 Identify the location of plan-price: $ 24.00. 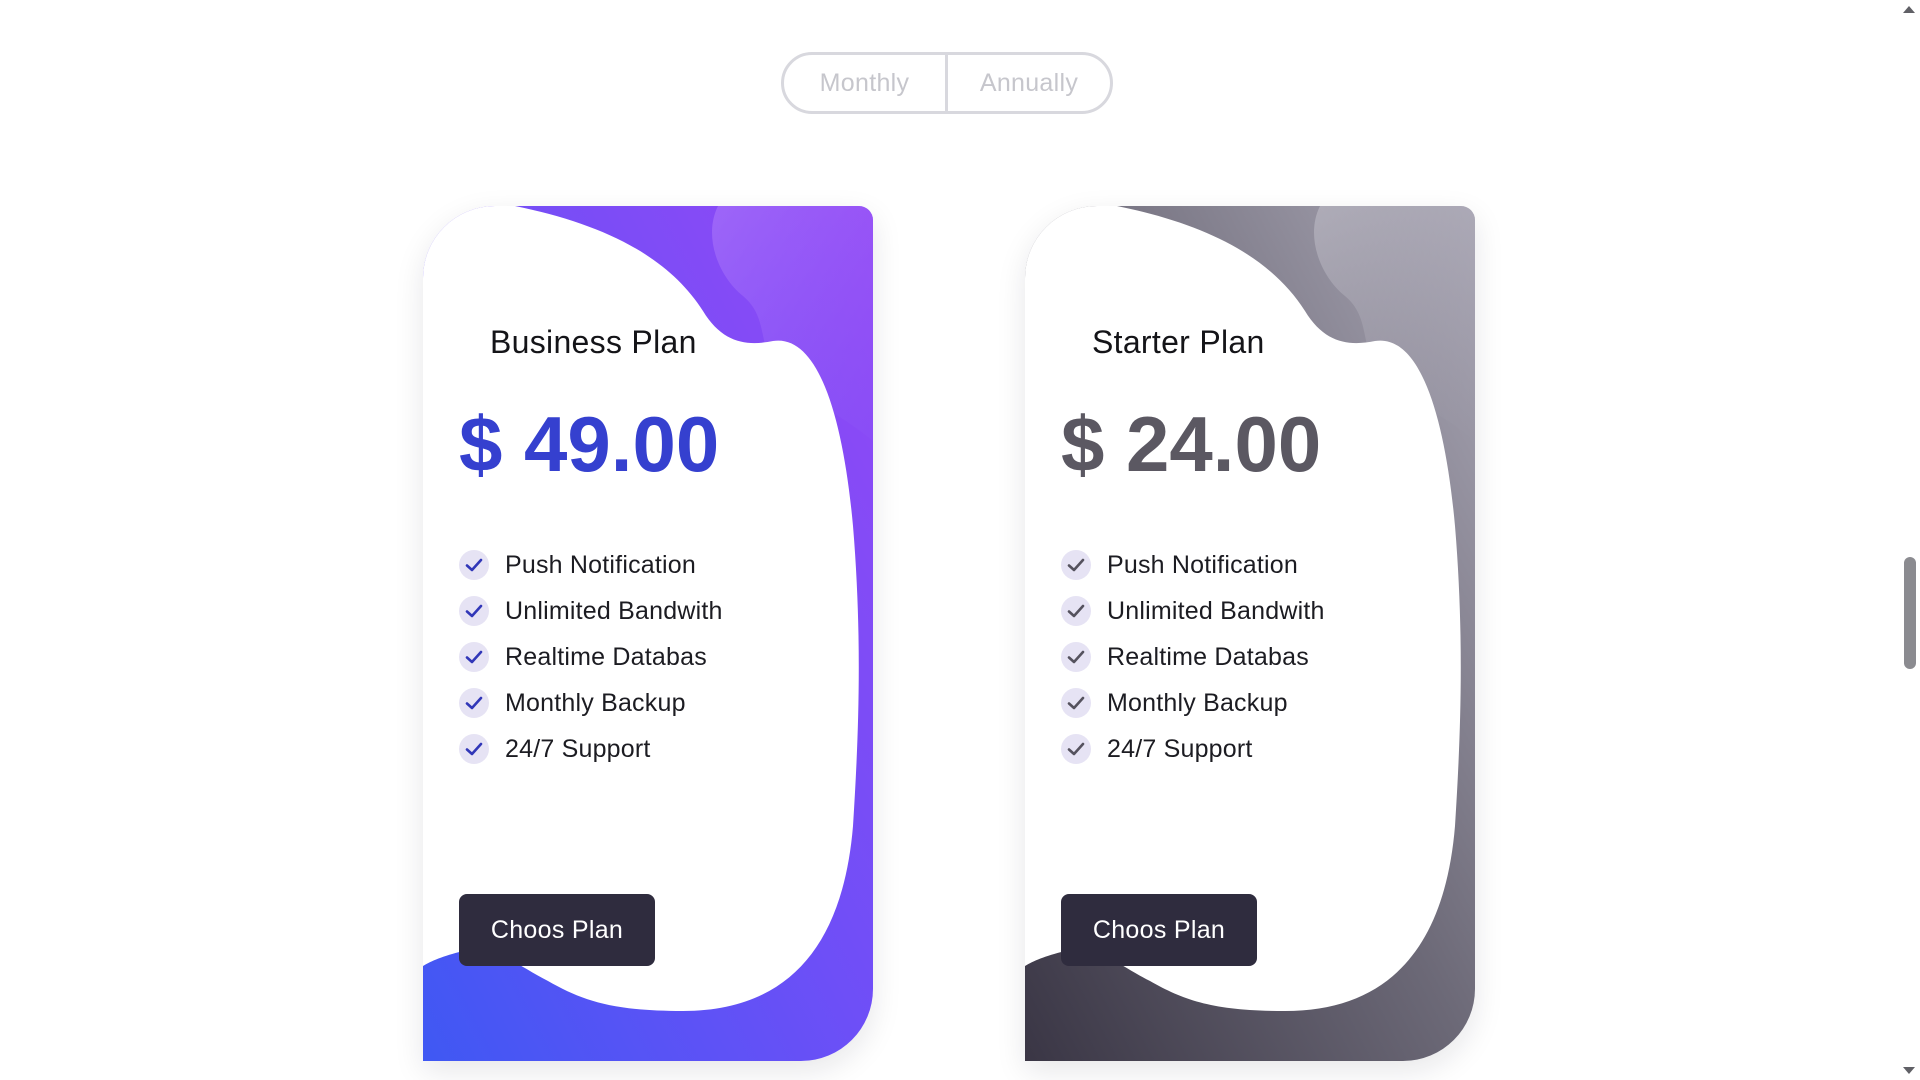
(1191, 444).